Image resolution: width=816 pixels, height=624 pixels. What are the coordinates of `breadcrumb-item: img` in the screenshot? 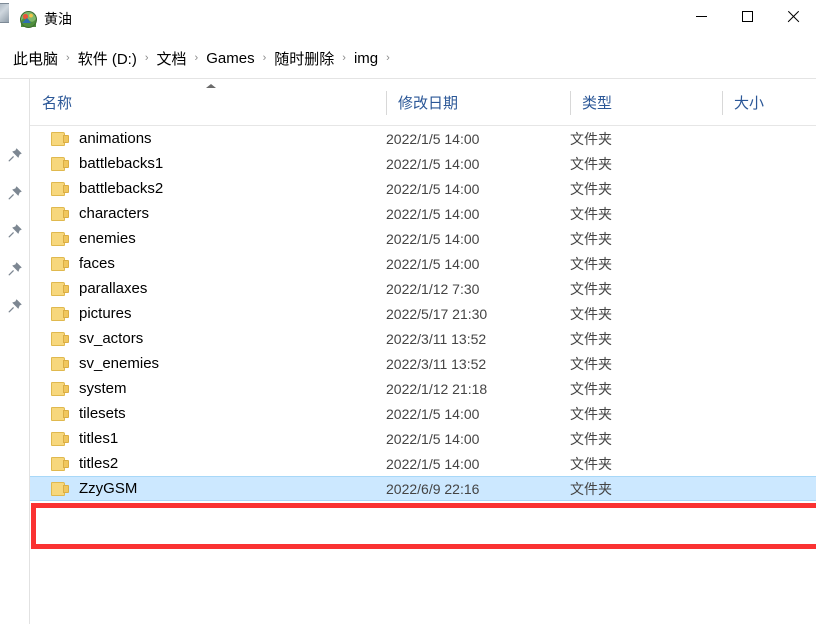 It's located at (366, 58).